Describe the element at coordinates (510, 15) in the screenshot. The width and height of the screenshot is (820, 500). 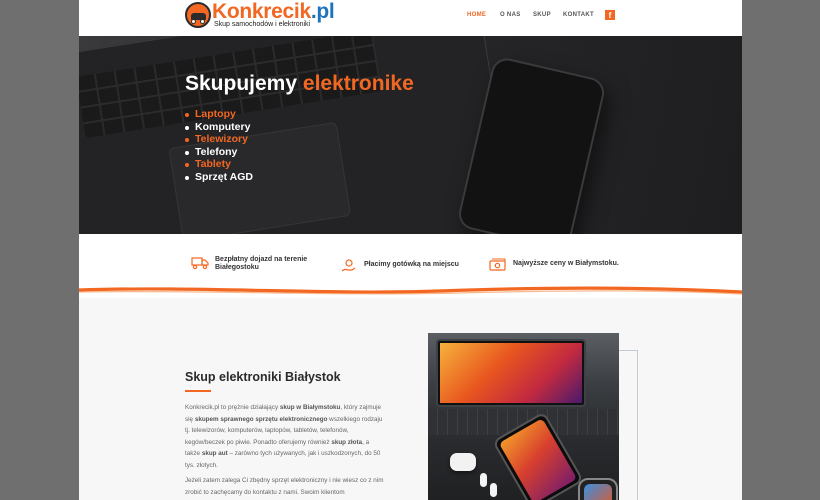
I see `nav-o-nas: O NAS` at that location.